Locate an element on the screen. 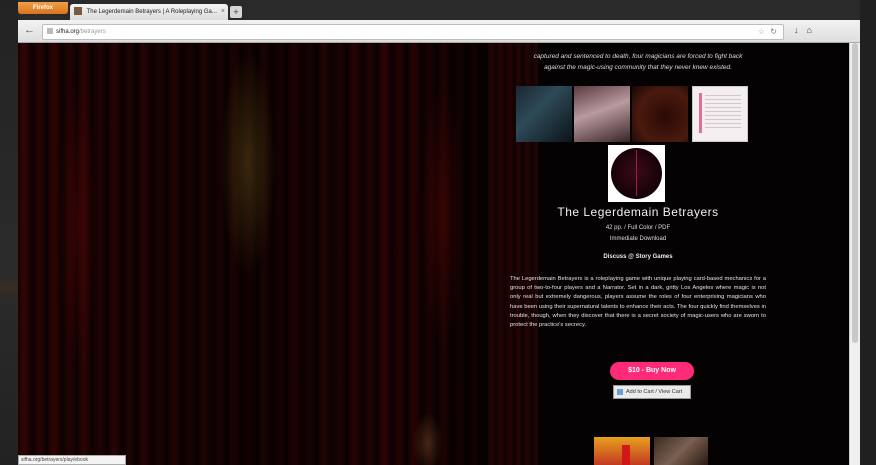  home-icon: ⌂ is located at coordinates (813, 30).